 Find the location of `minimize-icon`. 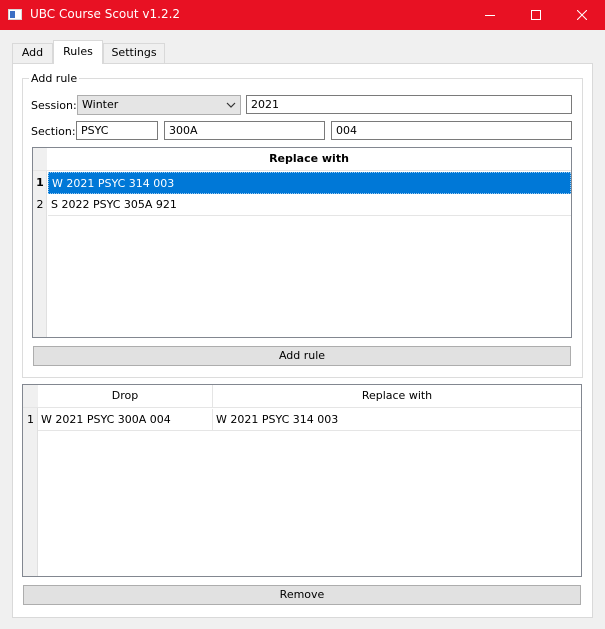

minimize-icon is located at coordinates (490, 15).